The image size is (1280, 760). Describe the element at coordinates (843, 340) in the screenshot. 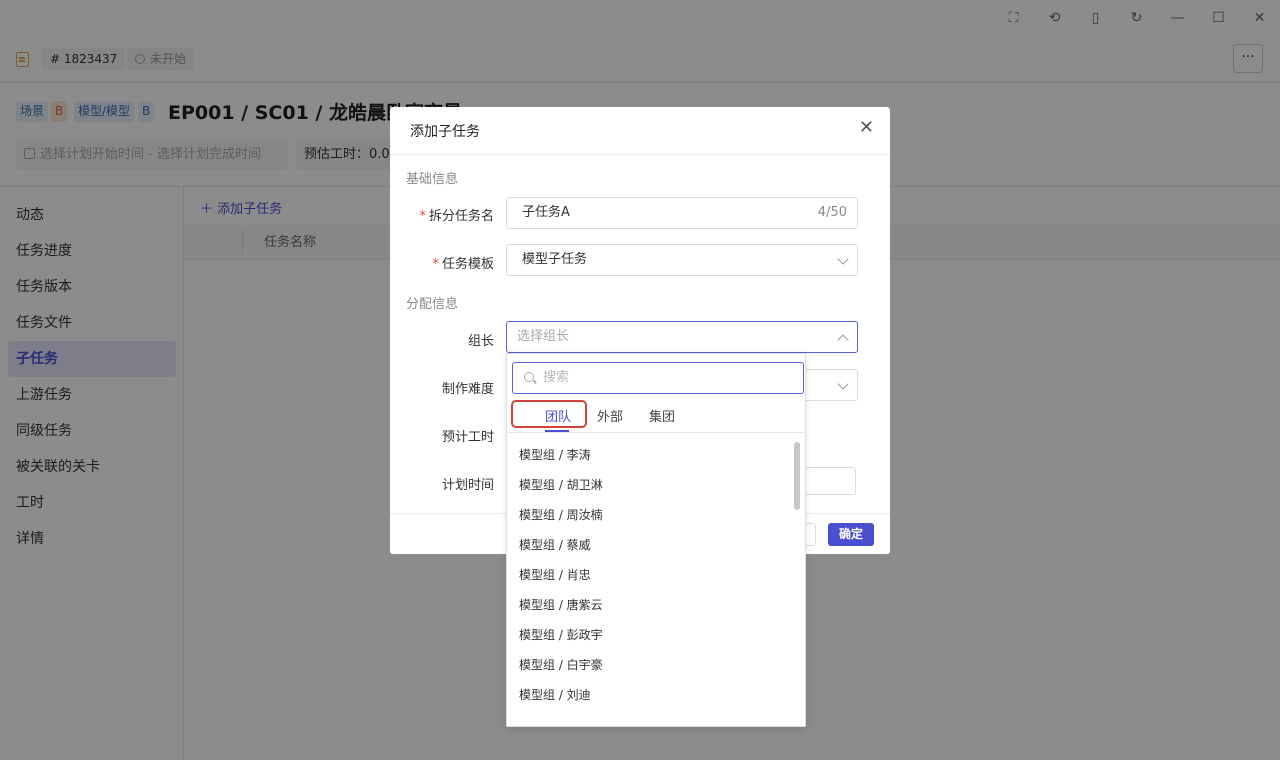

I see `chevron-up-icon` at that location.